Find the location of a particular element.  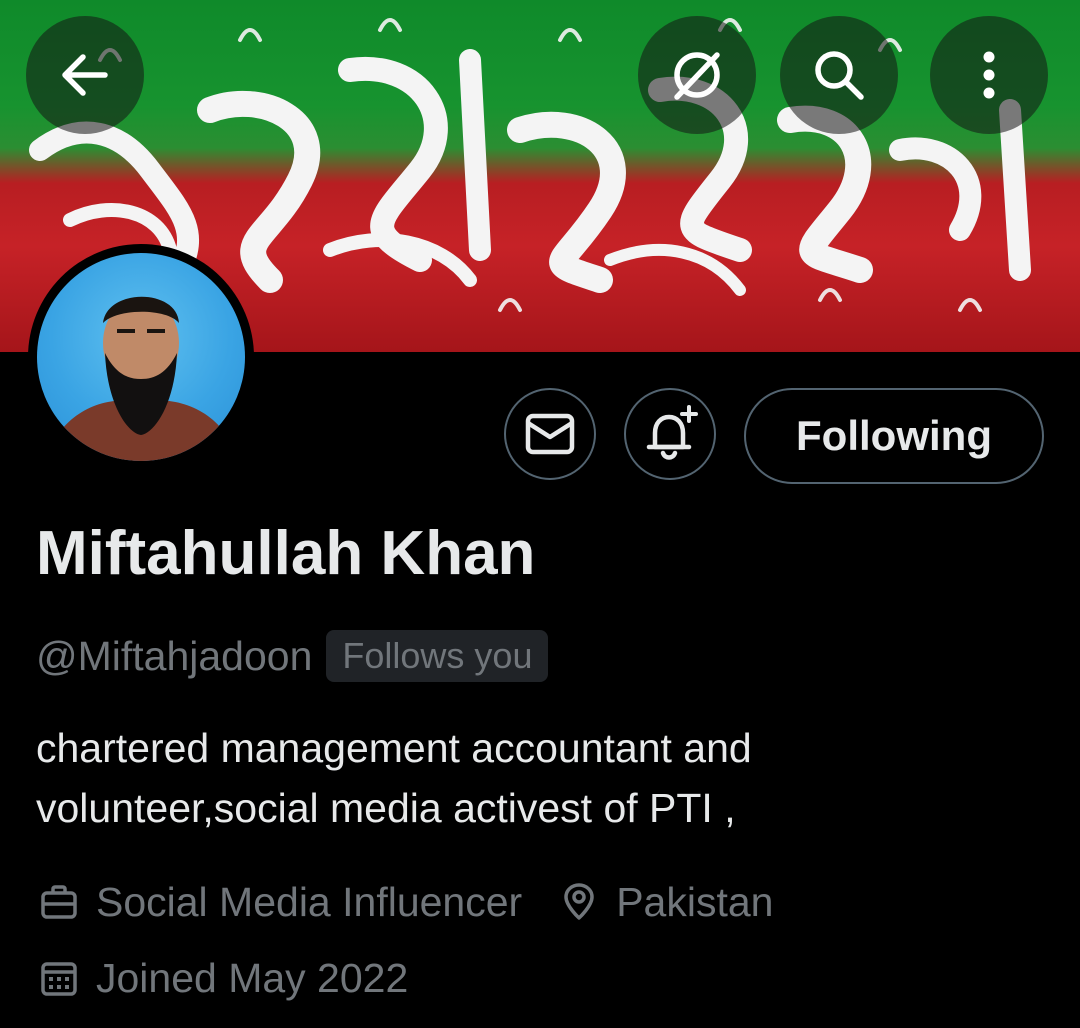

profile-joined-row: Joined May 2022 is located at coordinates (222, 978).